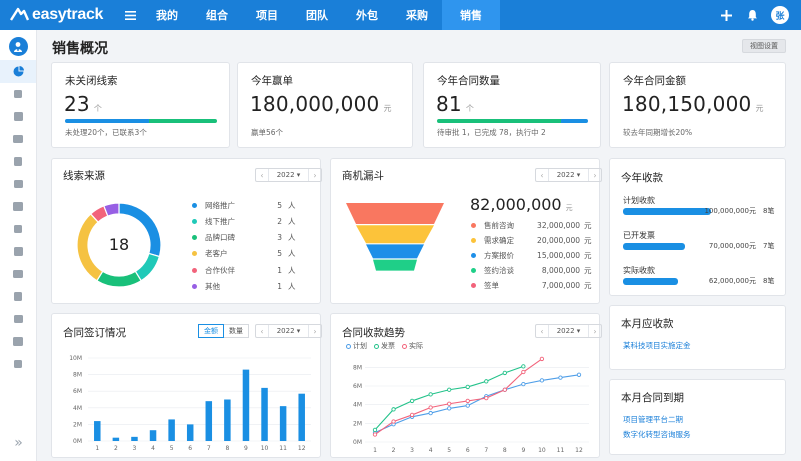 This screenshot has width=801, height=461. I want to click on nav-item: 外包, so click(367, 15).